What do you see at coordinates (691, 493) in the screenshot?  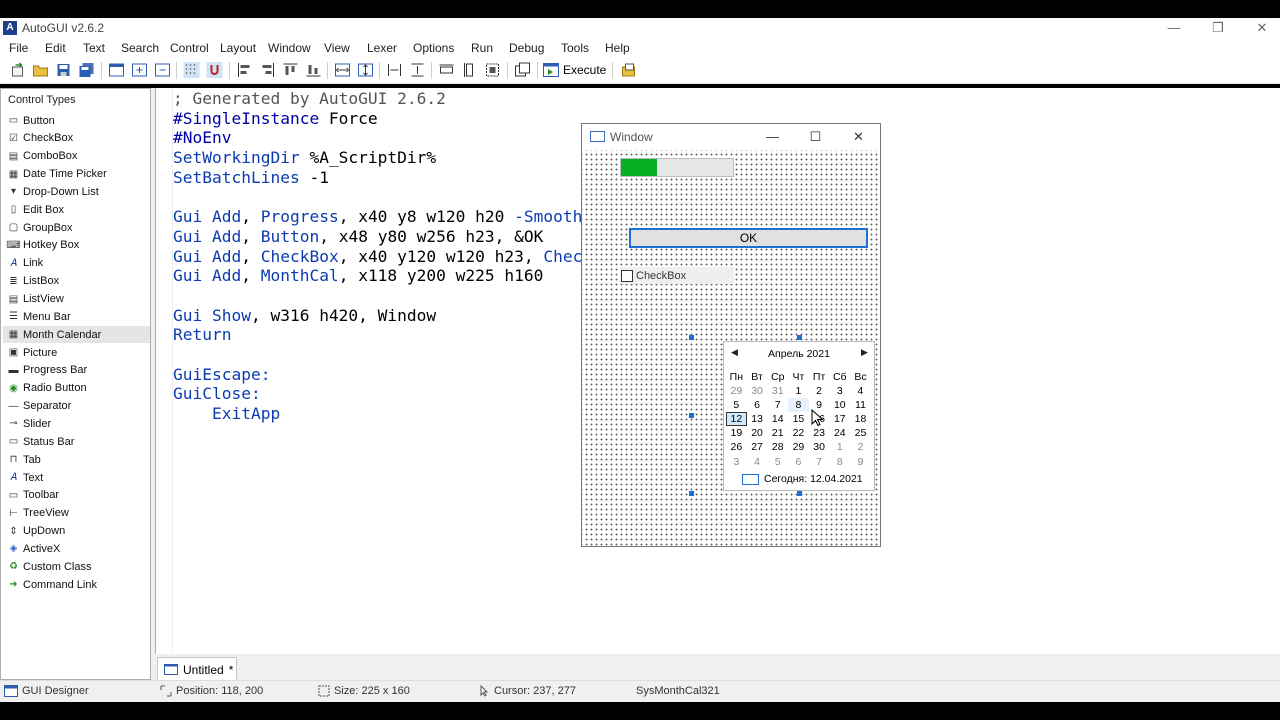 I see `resize-handle-sw` at bounding box center [691, 493].